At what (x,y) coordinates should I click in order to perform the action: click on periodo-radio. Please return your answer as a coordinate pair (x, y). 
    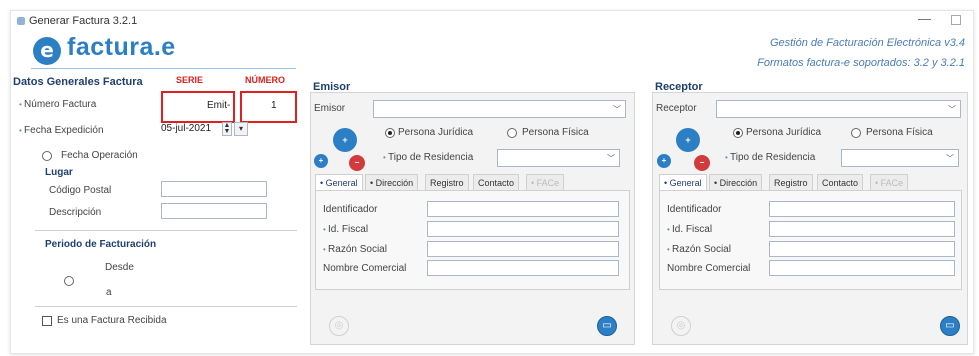
    Looking at the image, I should click on (69, 281).